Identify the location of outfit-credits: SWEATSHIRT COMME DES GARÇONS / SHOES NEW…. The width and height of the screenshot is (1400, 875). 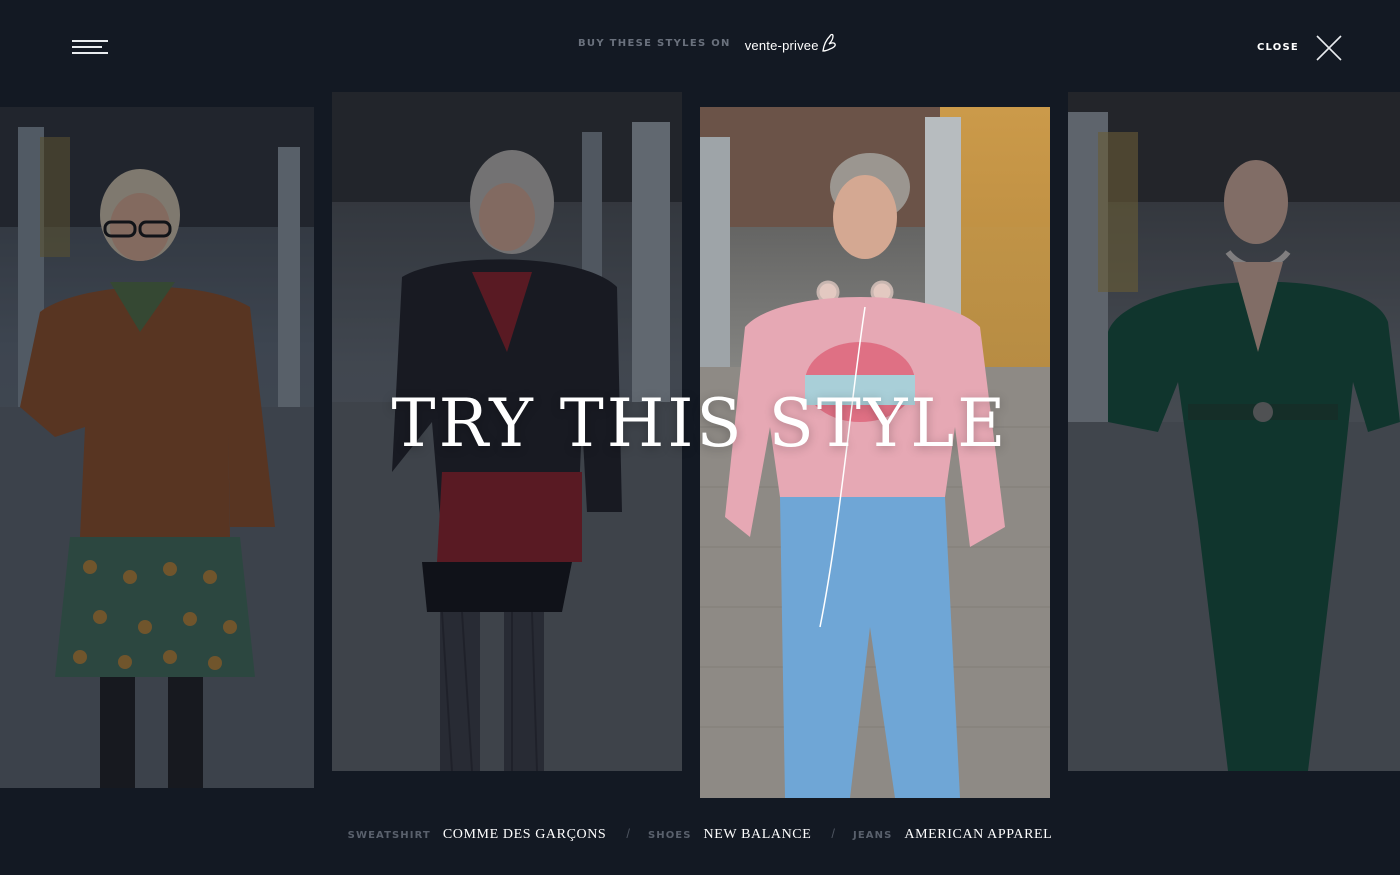
(700, 834).